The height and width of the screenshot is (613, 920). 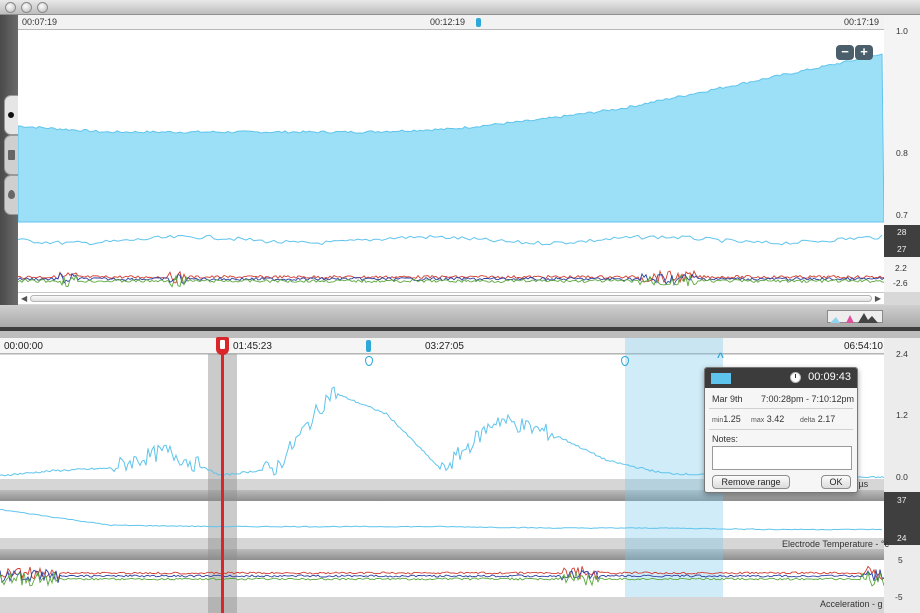 I want to click on range-time: 7:00:28pm - 7:10:12pm, so click(x=808, y=399).